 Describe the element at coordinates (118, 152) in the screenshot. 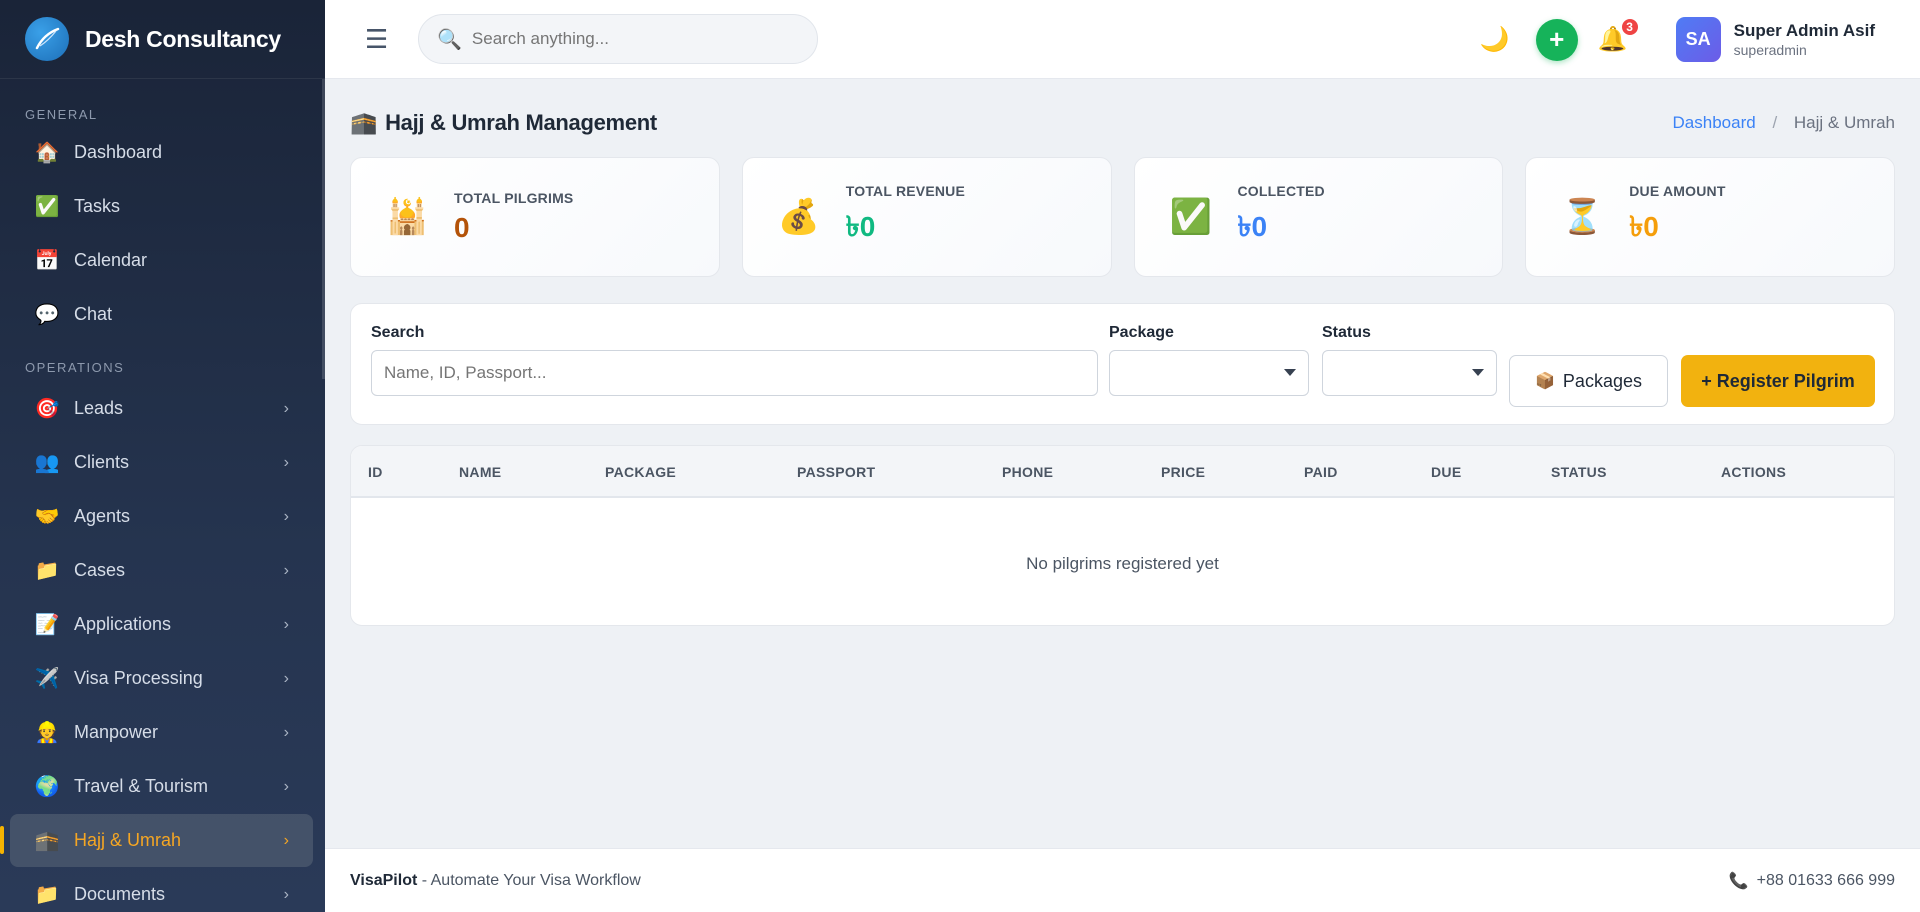

I see `sidebar-item-label: Dashboard` at that location.